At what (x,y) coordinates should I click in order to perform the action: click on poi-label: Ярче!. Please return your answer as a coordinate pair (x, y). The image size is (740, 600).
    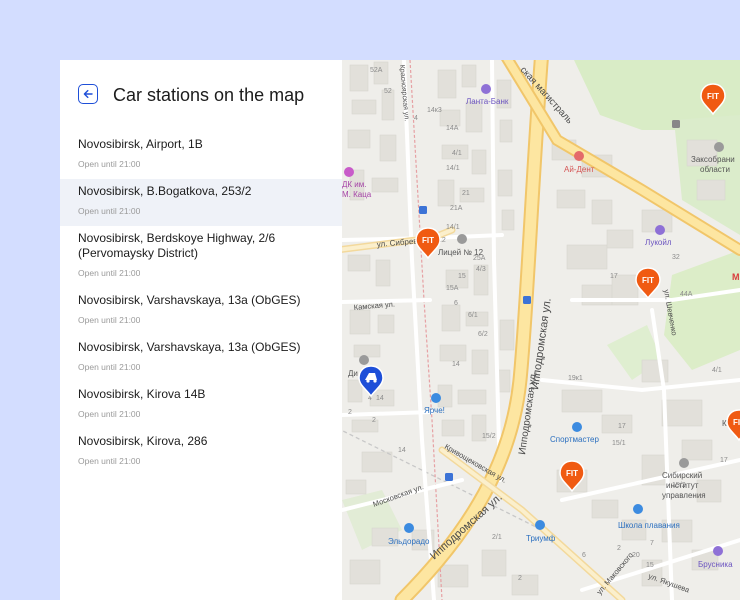
    Looking at the image, I should click on (434, 410).